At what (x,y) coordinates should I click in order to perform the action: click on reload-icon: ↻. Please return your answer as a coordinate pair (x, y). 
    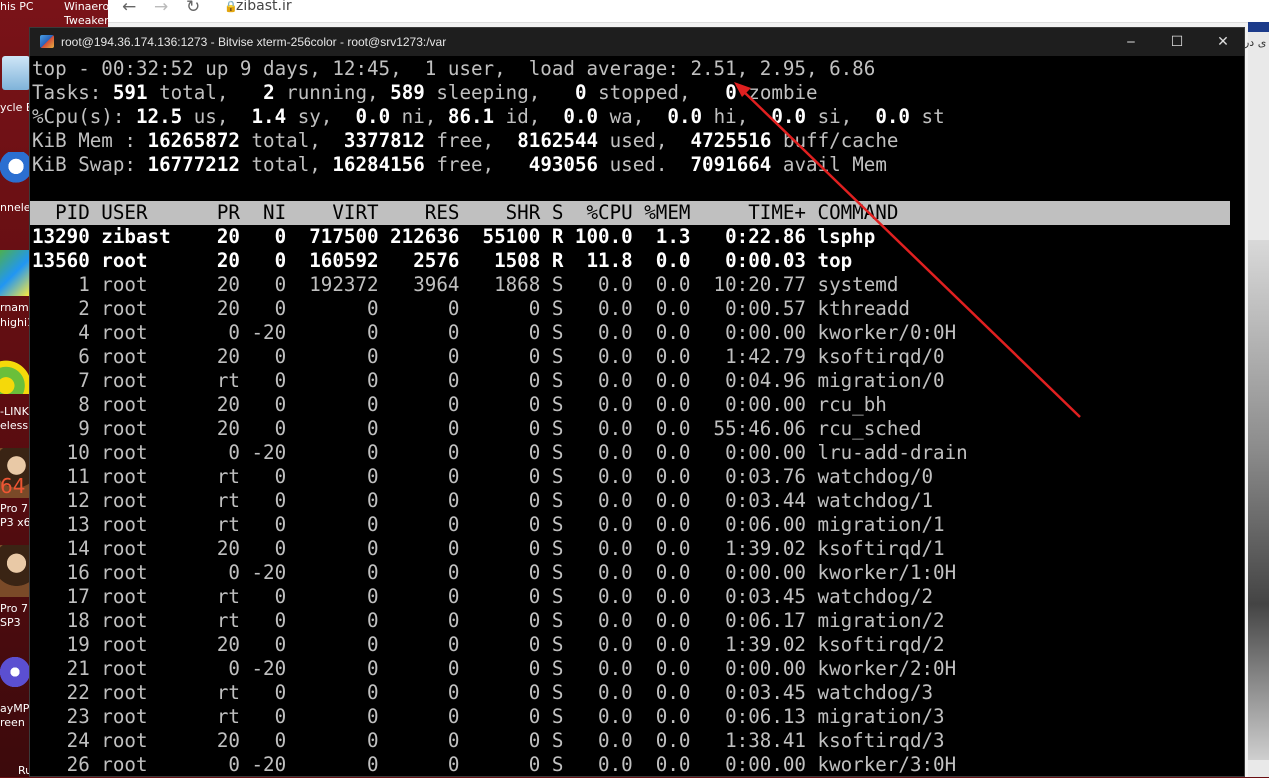
    Looking at the image, I should click on (193, 8).